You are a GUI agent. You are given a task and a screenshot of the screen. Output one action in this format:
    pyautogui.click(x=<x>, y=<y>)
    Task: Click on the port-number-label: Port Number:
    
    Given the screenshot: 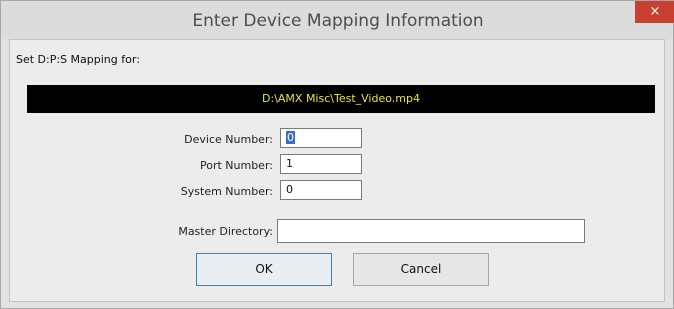 What is the action you would take?
    pyautogui.click(x=236, y=165)
    